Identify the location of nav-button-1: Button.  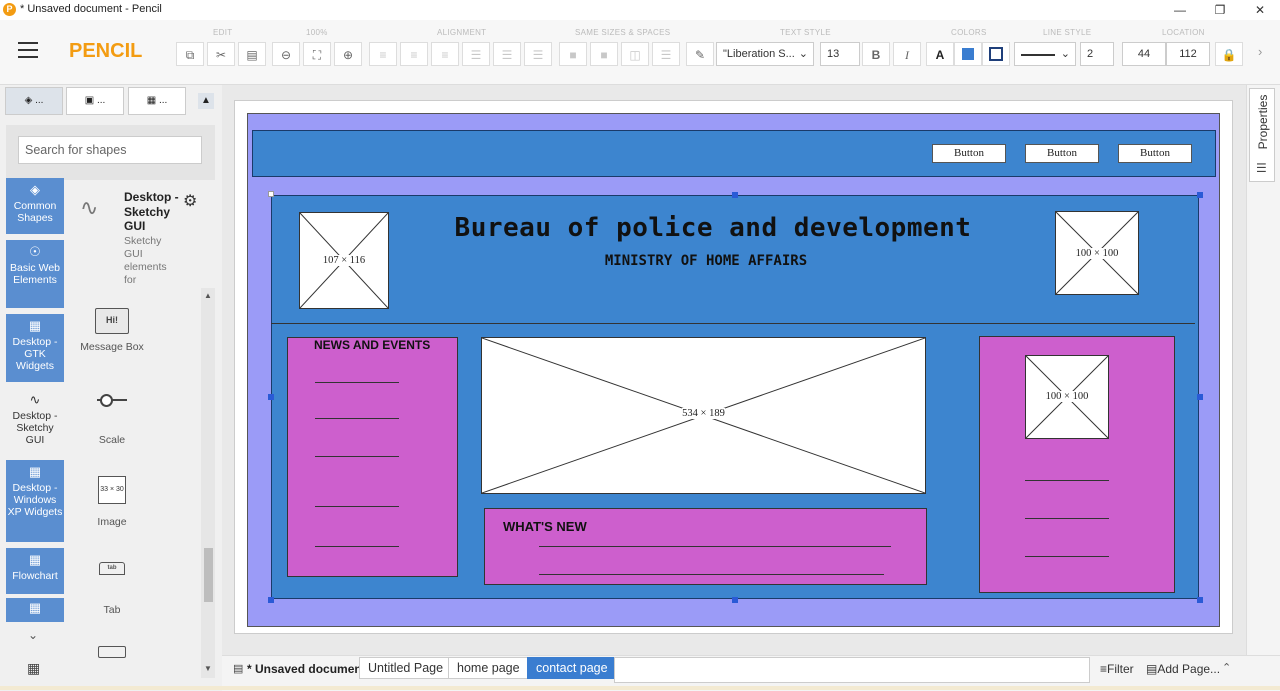
(969, 153).